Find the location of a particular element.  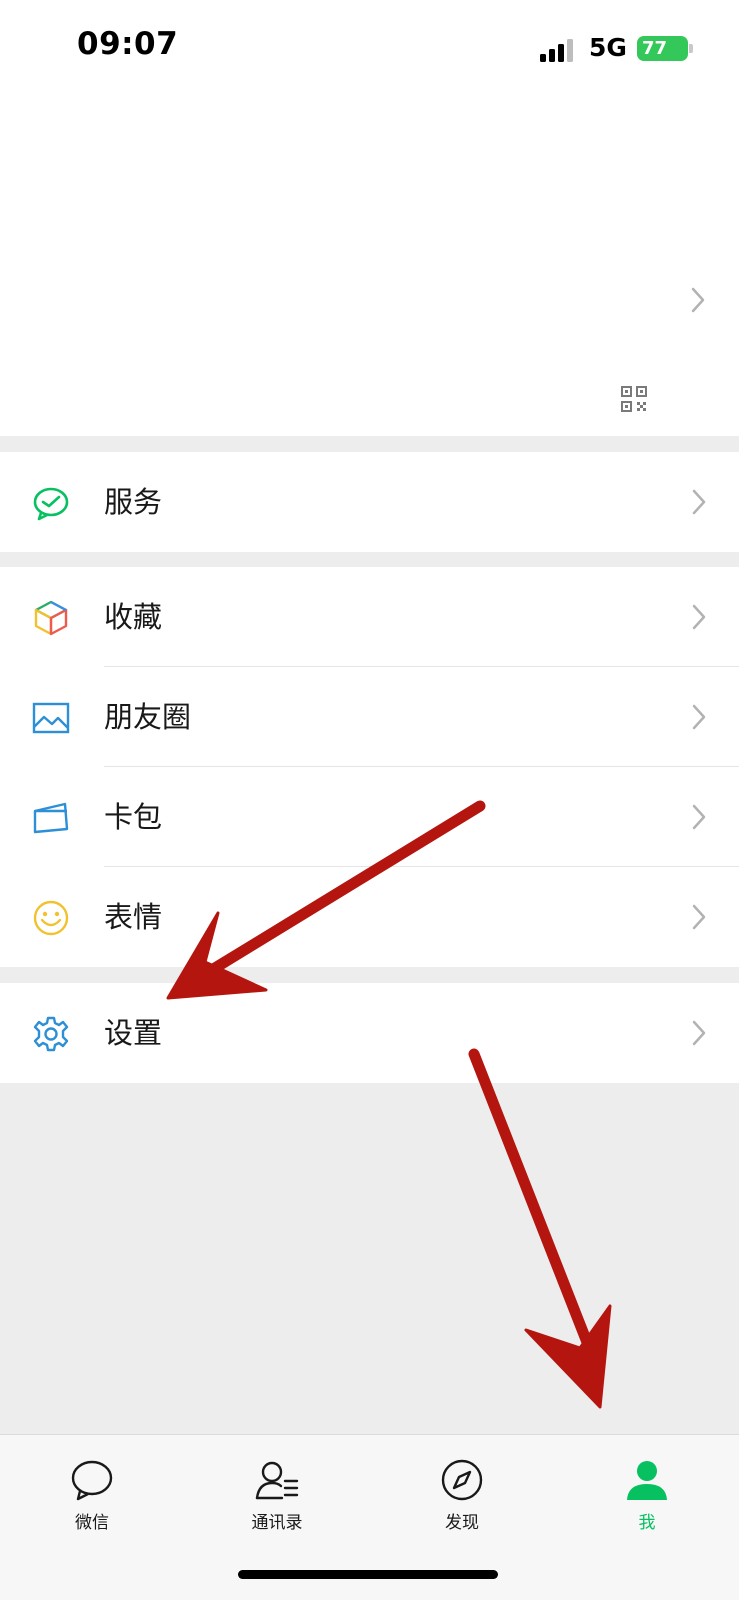

smiley-icon is located at coordinates (51, 918).